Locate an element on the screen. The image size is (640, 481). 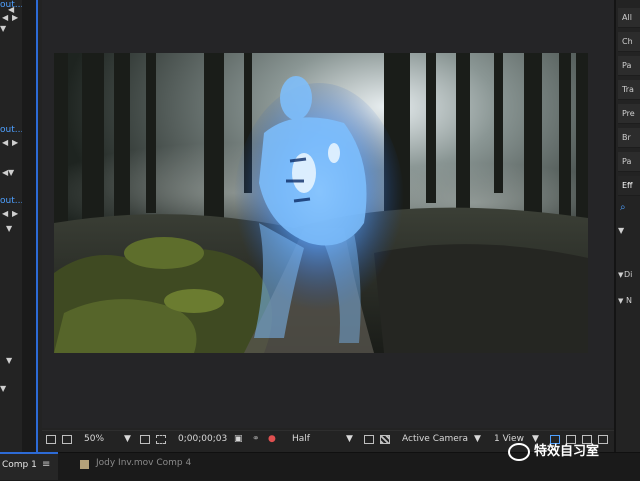
panel-divider is located at coordinates (29, 226).